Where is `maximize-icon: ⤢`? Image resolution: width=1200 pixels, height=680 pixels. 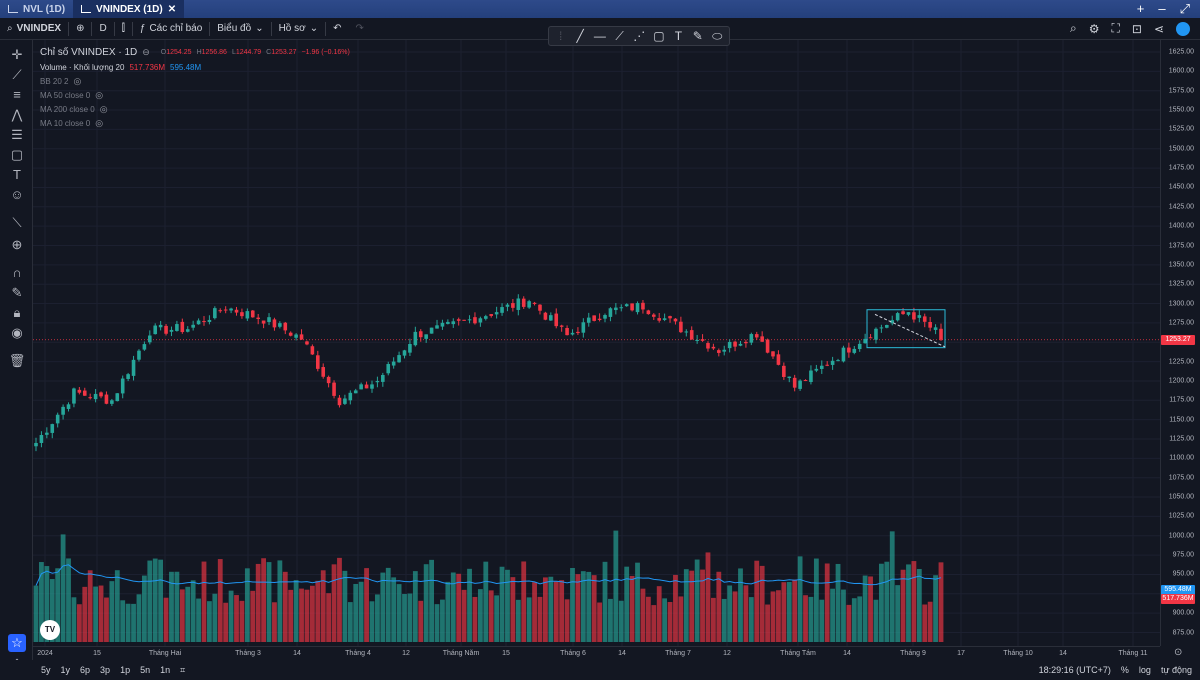
maximize-icon: ⤢ is located at coordinates (1185, 9).